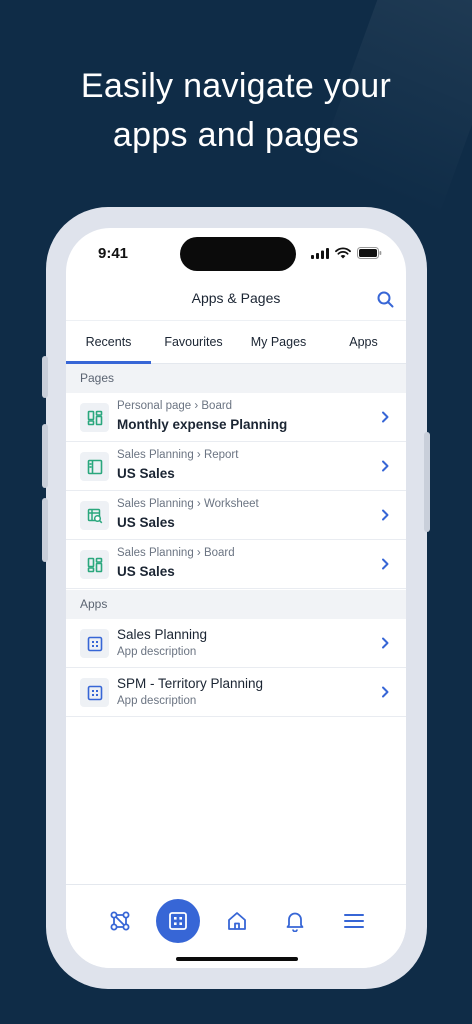 Image resolution: width=472 pixels, height=1024 pixels. Describe the element at coordinates (236, 564) in the screenshot. I see `list-item: Sales Planning › Board US Sales` at that location.